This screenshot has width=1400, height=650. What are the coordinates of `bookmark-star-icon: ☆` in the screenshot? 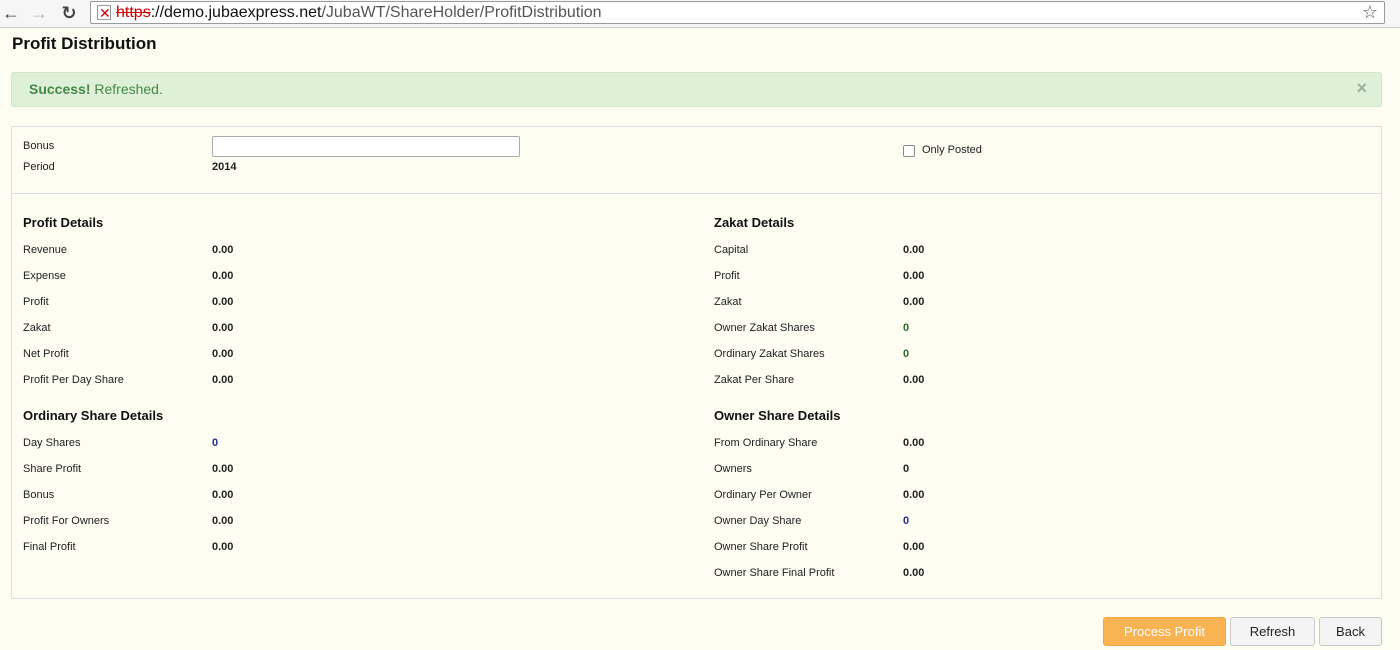 It's located at (1370, 12).